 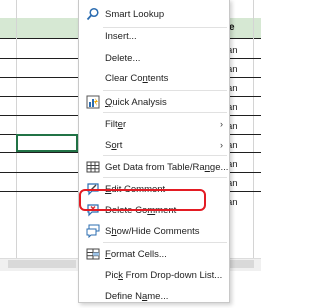 What do you see at coordinates (114, 145) in the screenshot?
I see `menu-item-label: Sort` at bounding box center [114, 145].